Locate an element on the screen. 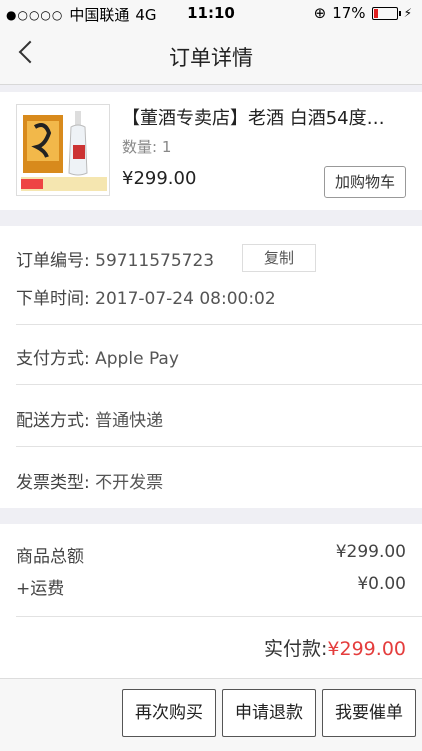 This screenshot has height=751, width=422. invoice-row: 发票类型: 不开发票 is located at coordinates (89, 480).